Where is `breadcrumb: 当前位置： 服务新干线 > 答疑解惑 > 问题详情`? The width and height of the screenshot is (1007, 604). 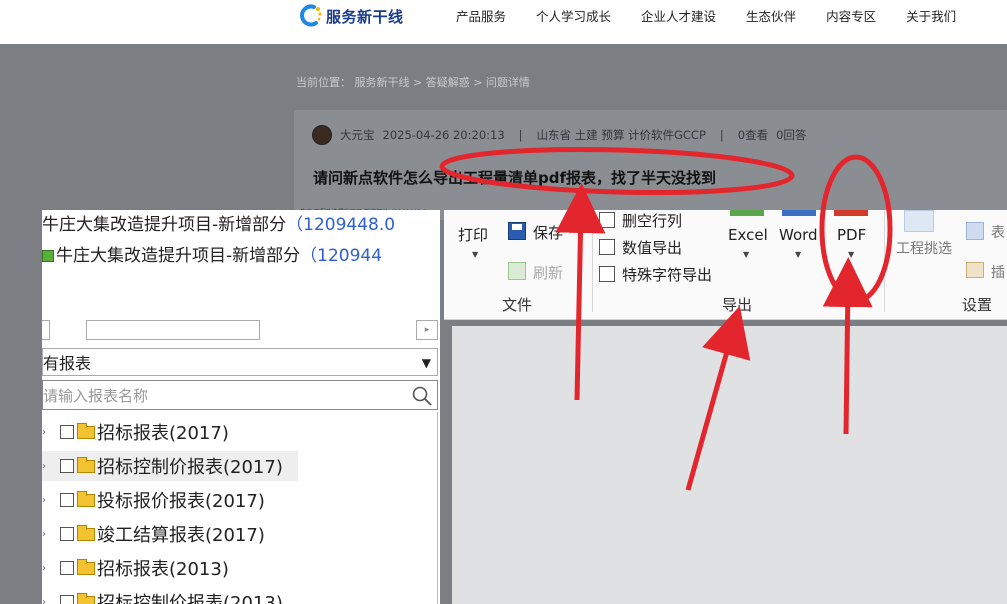
breadcrumb: 当前位置： 服务新干线 > 答疑解惑 > 问题详情 is located at coordinates (413, 82).